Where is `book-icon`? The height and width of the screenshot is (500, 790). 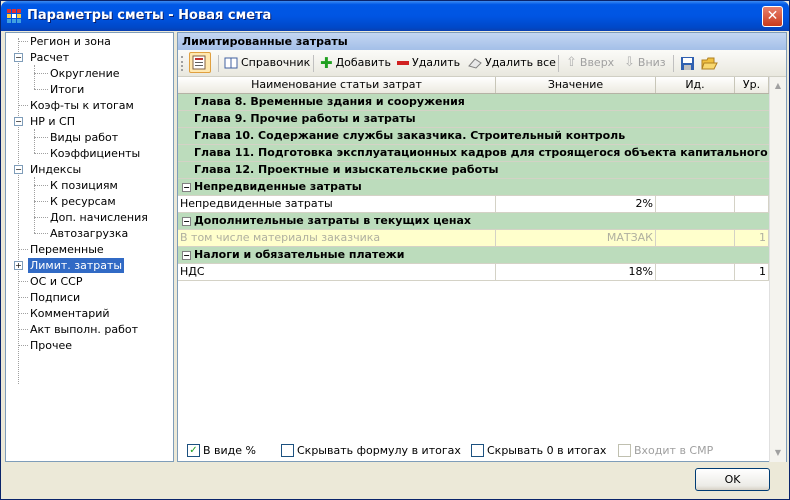
book-icon is located at coordinates (231, 63).